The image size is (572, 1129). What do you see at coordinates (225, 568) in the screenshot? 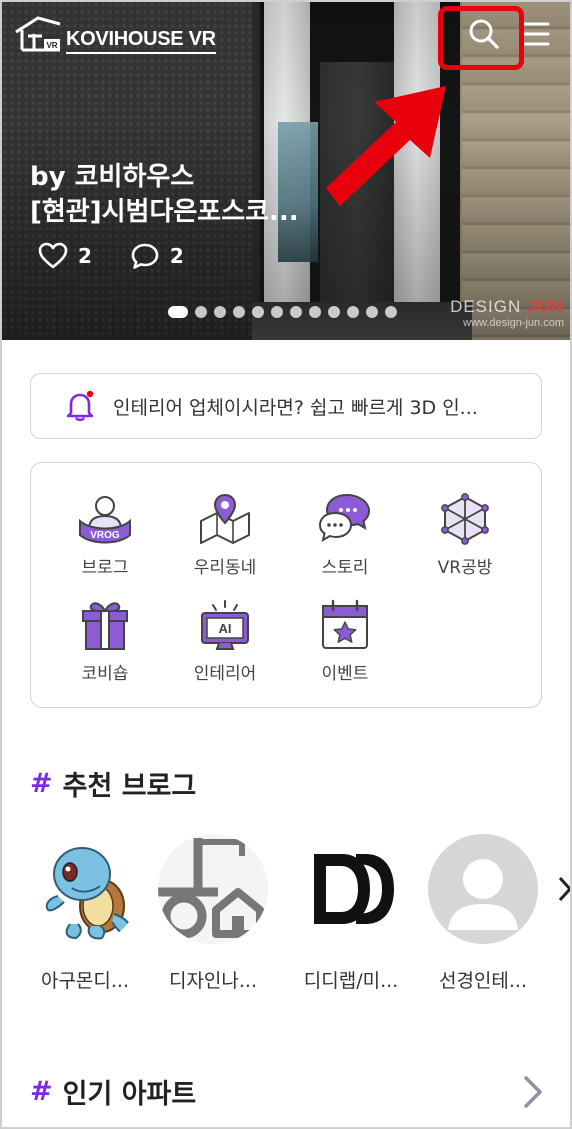
I see `menu-item-label: 우리동네` at bounding box center [225, 568].